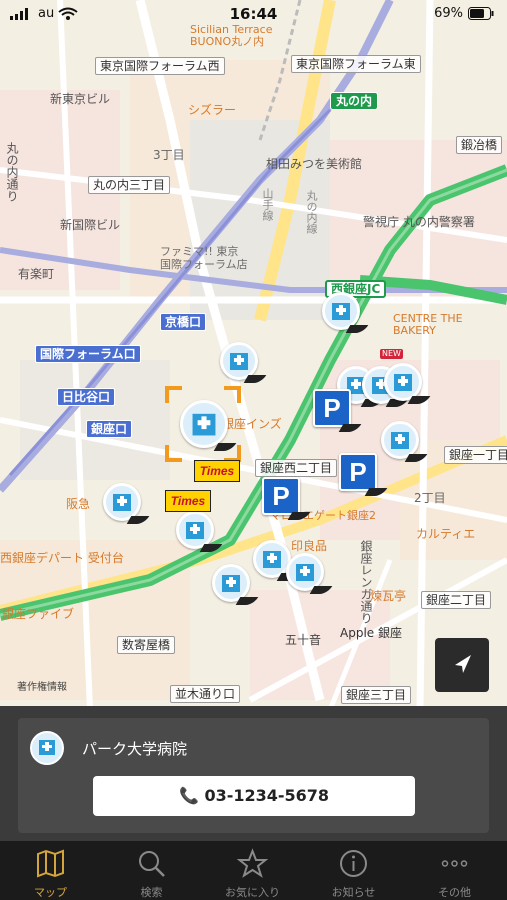  I want to click on map-label-forum-west: 東京国際フォーラム西, so click(160, 66).